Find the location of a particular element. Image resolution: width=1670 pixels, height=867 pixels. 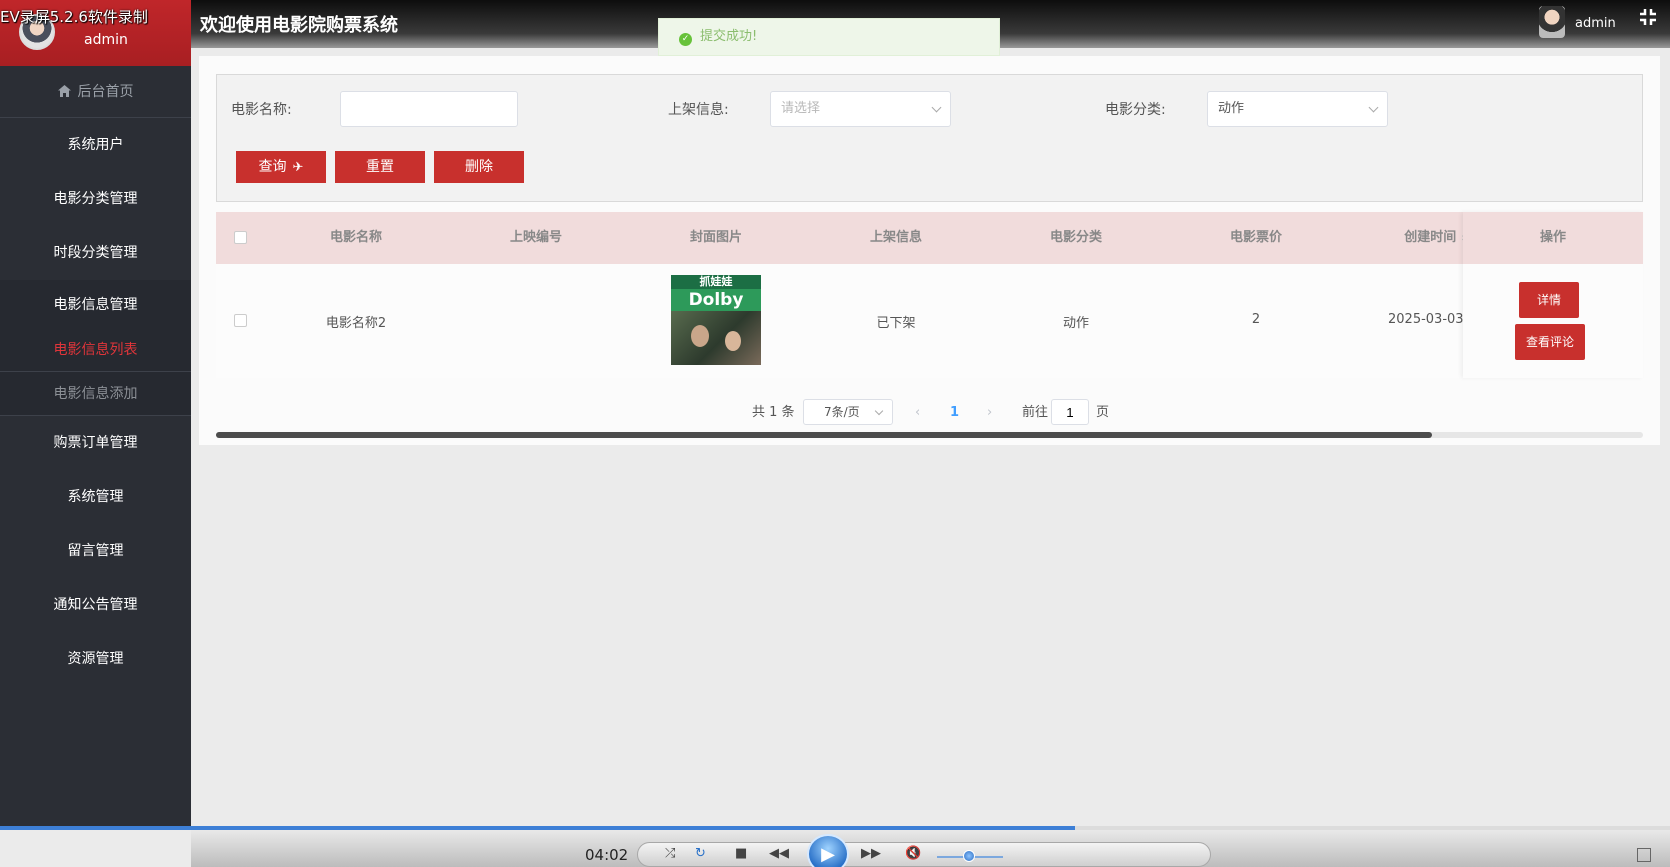

poster-title: 抓娃娃 is located at coordinates (716, 282).